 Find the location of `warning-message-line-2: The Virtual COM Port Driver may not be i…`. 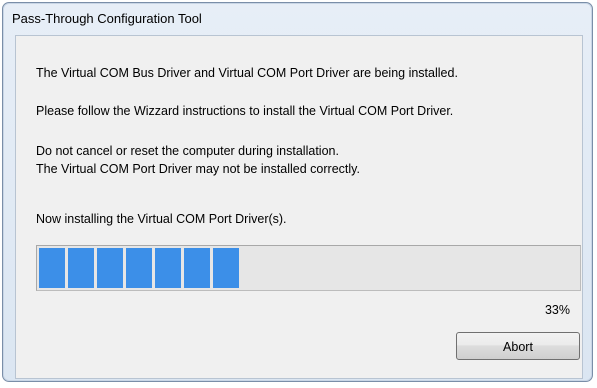

warning-message-line-2: The Virtual COM Port Driver may not be i… is located at coordinates (198, 169).